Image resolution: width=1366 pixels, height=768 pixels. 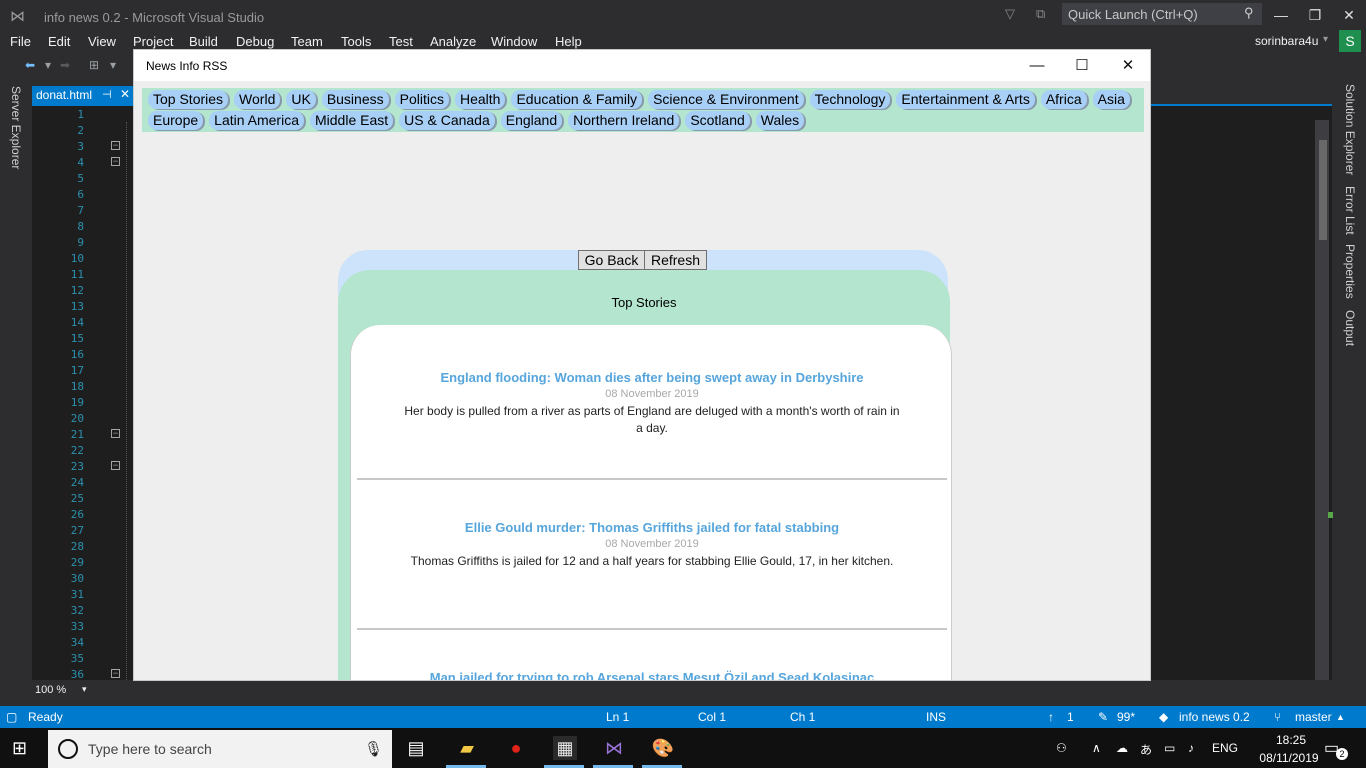 I want to click on menu-team: Team, so click(x=307, y=41).